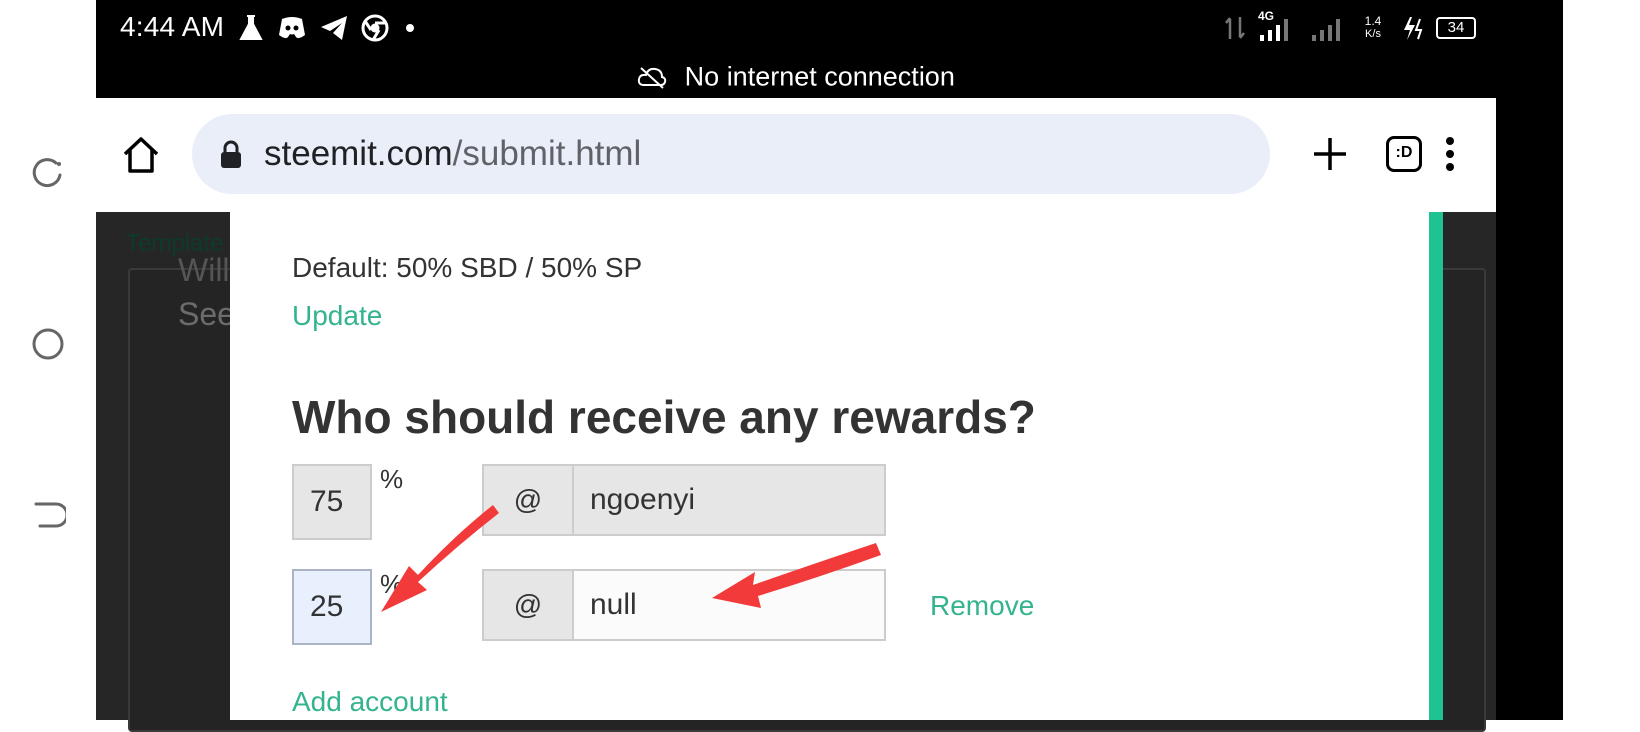  Describe the element at coordinates (731, 154) in the screenshot. I see `address-bar: steemit.com/submit.html` at that location.